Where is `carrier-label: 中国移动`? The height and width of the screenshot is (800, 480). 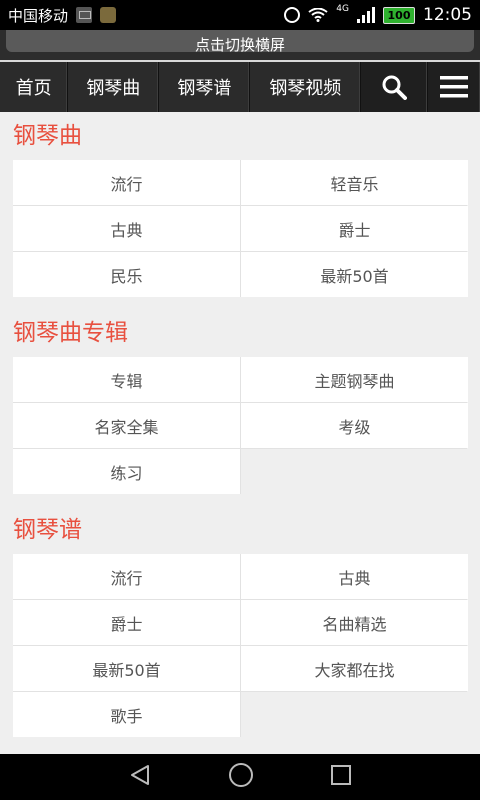
carrier-label: 中国移动 is located at coordinates (38, 15).